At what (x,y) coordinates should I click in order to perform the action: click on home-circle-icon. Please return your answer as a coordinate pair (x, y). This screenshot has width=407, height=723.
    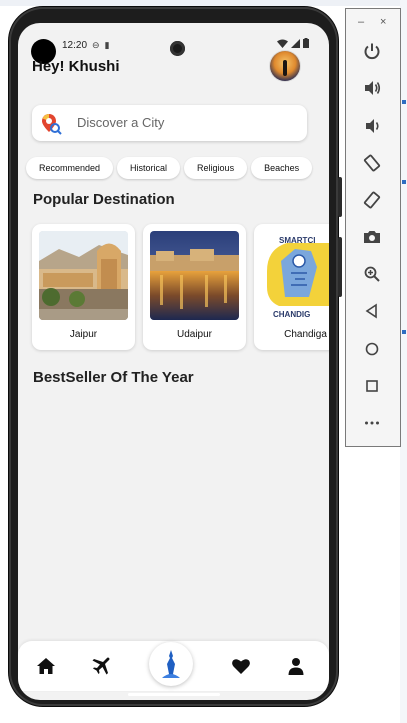
    Looking at the image, I should click on (372, 349).